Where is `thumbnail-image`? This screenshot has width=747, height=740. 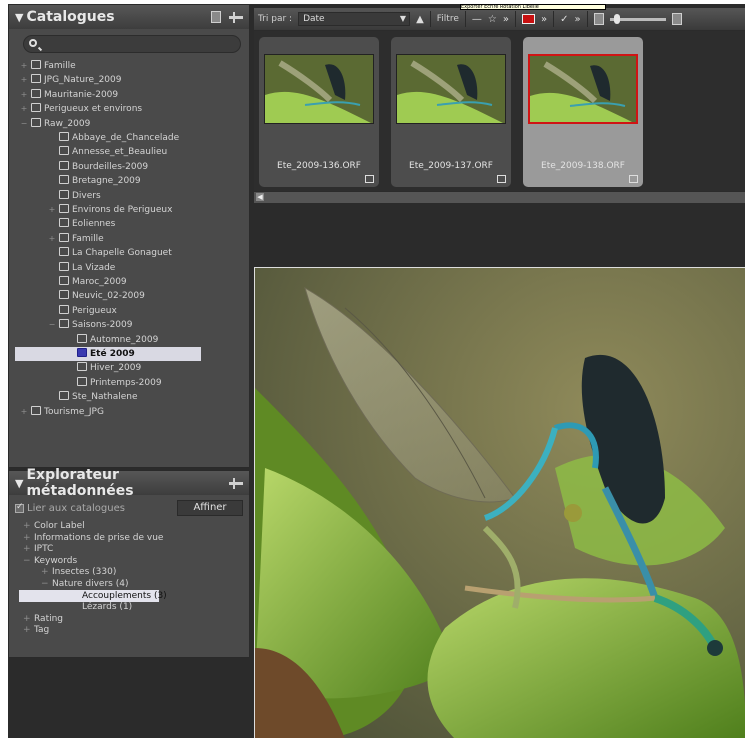
thumbnail-image is located at coordinates (451, 89).